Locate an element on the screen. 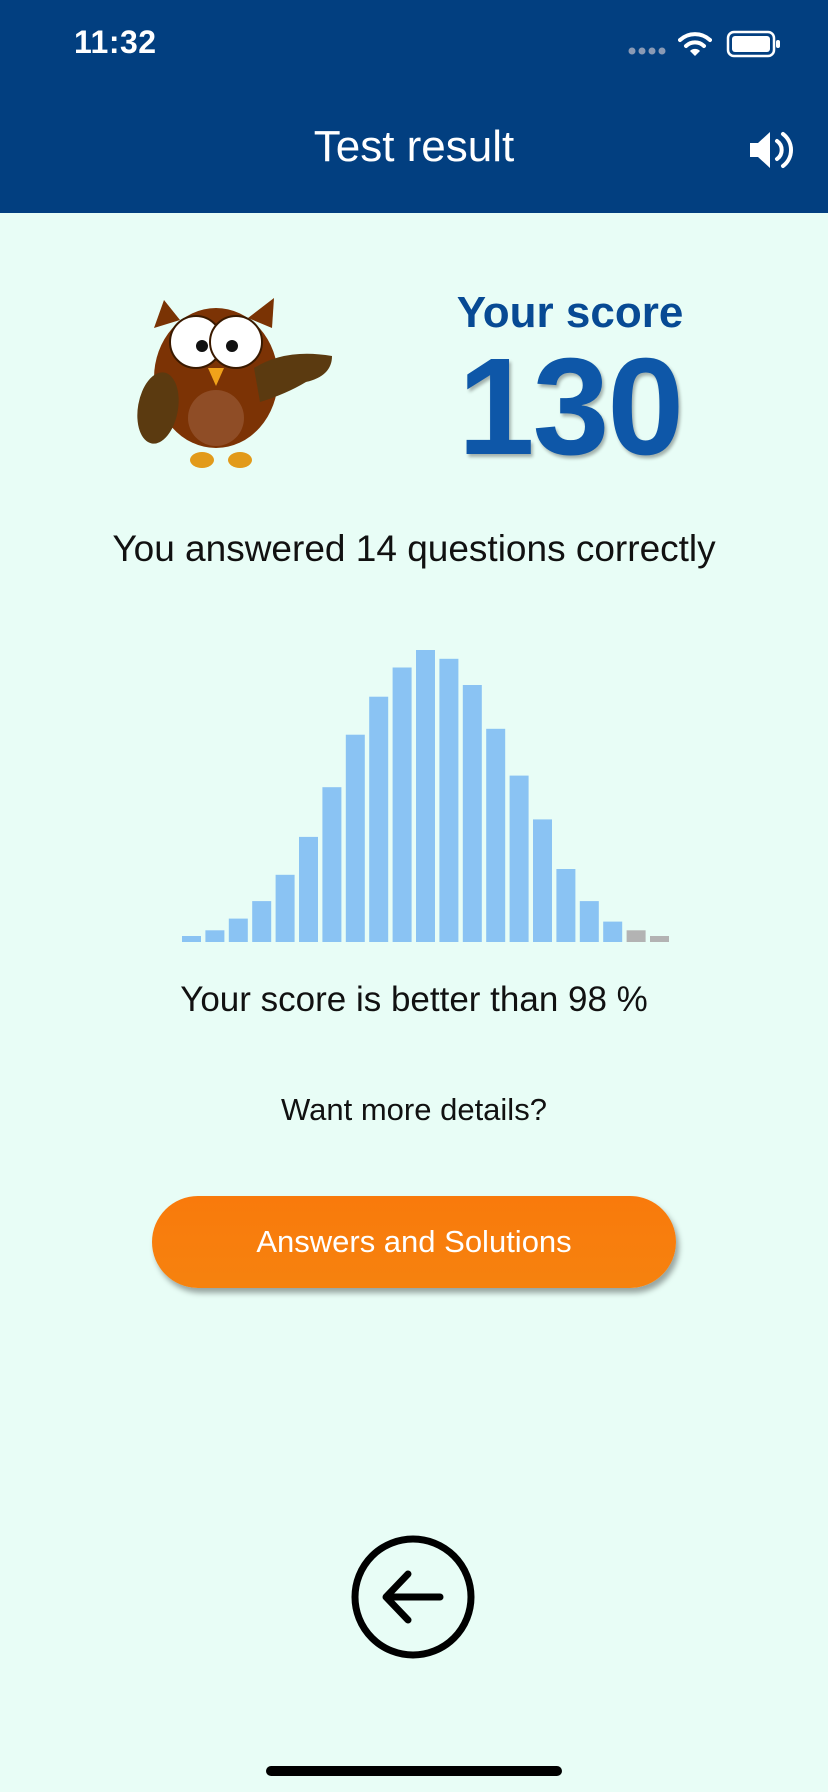 This screenshot has height=1792, width=828. home-indicator is located at coordinates (414, 1771).